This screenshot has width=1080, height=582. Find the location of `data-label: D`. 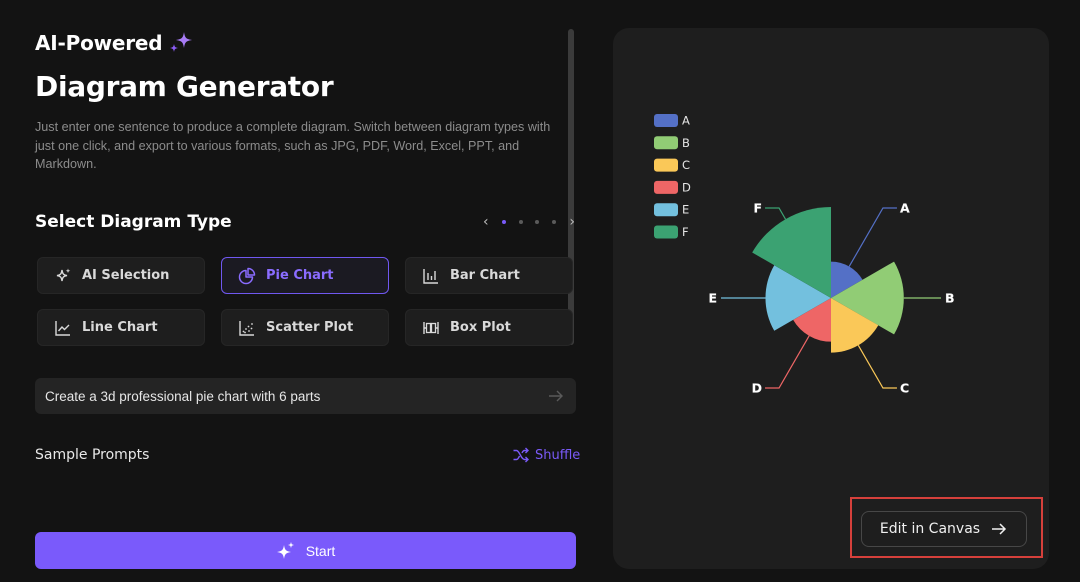

data-label: D is located at coordinates (757, 388).